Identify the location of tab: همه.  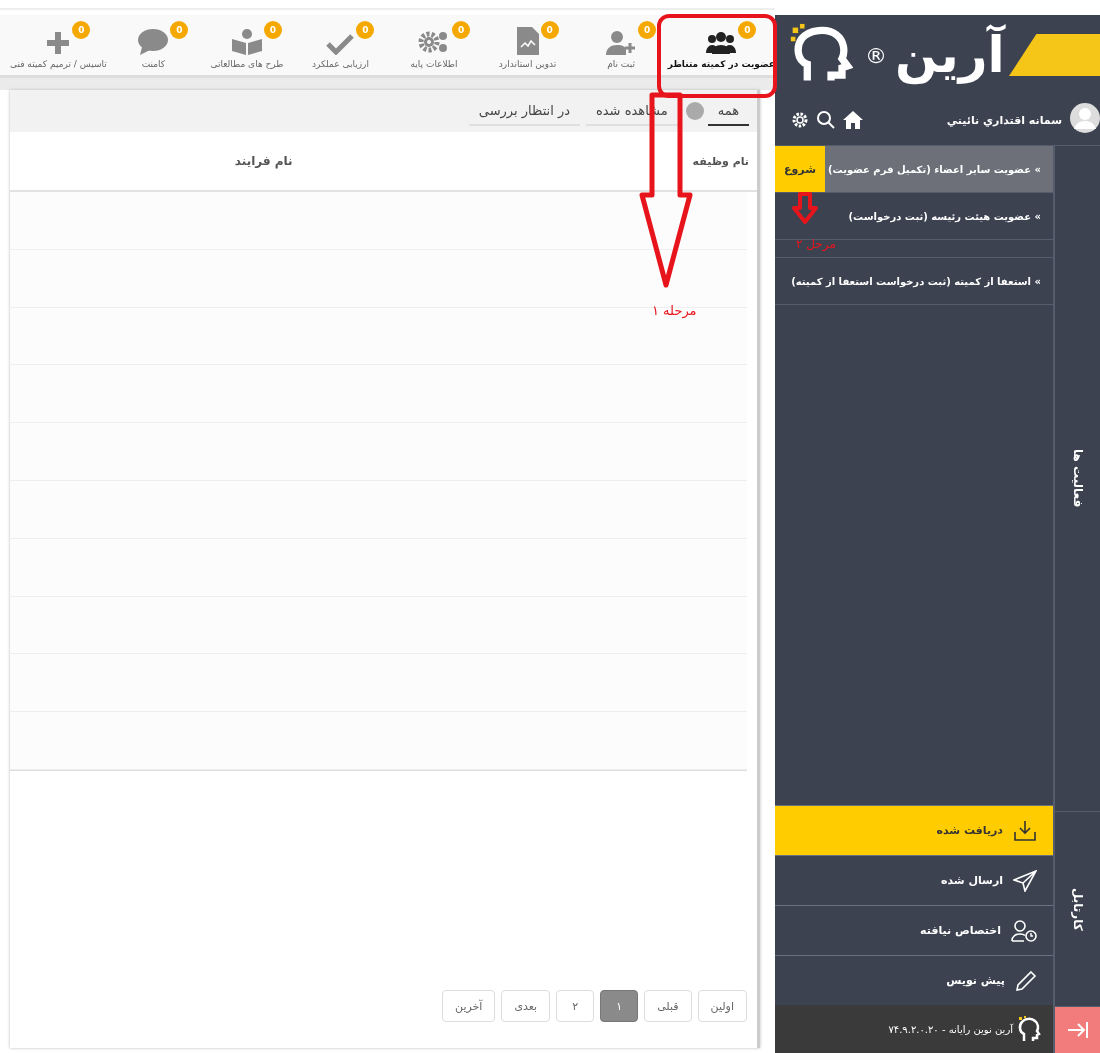
(728, 111).